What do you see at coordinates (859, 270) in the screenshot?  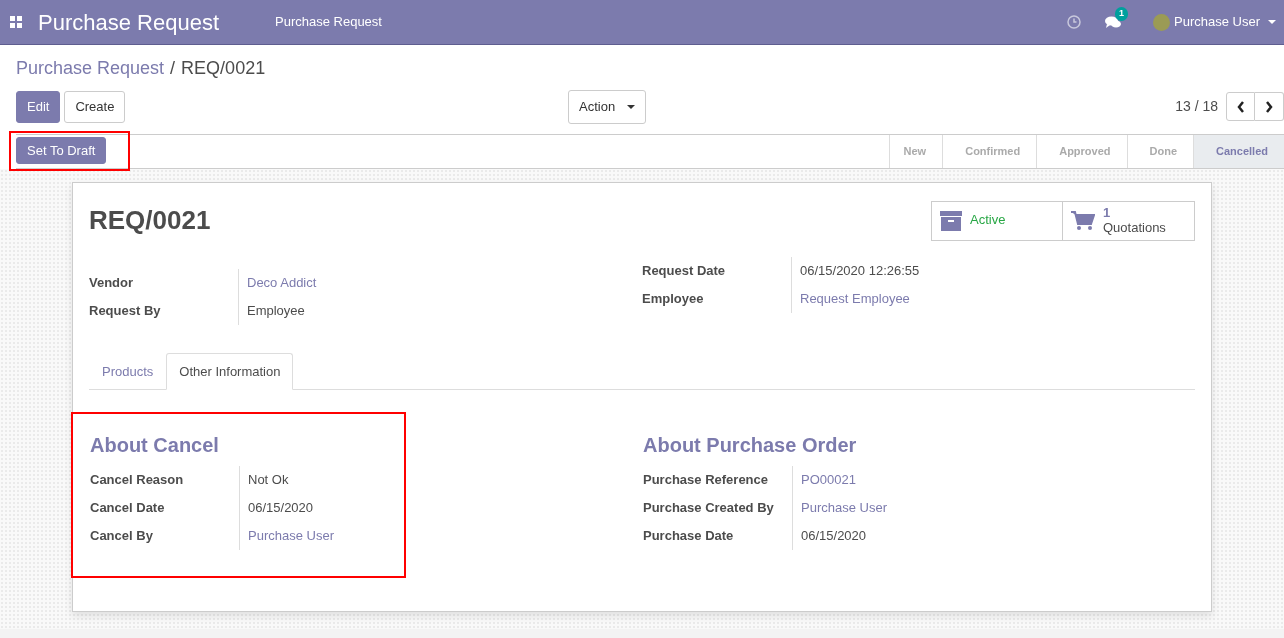 I see `field-value: 06/15/2020 12:26:55` at bounding box center [859, 270].